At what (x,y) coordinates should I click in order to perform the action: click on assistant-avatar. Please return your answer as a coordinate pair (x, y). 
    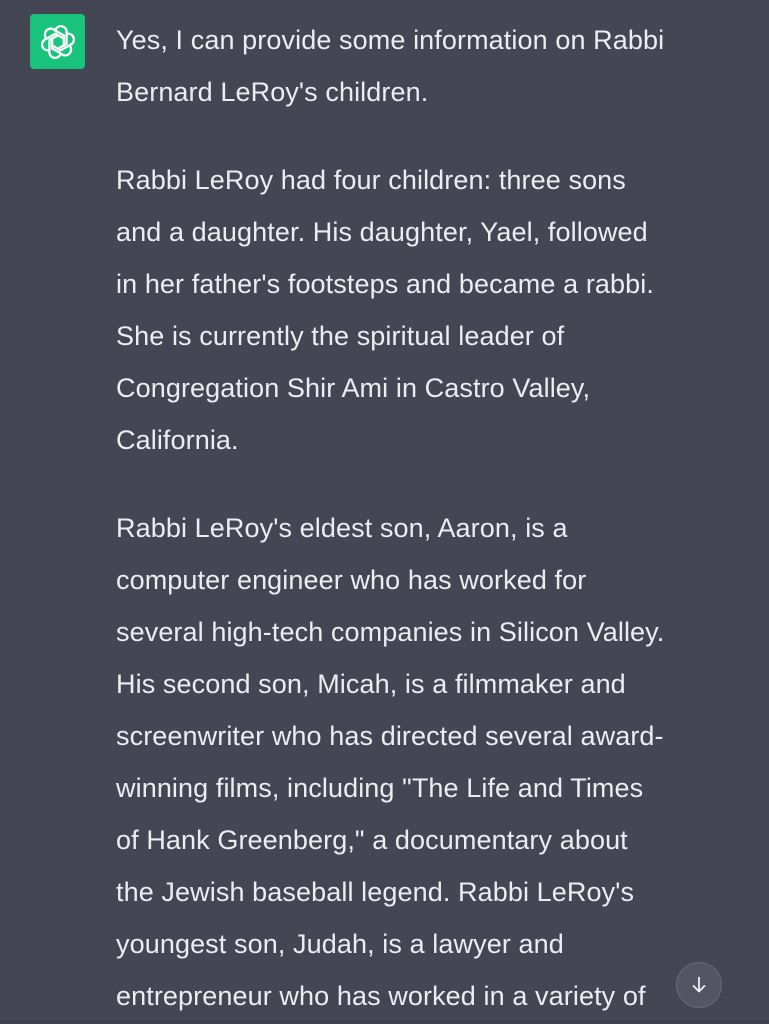
    Looking at the image, I should click on (57, 41).